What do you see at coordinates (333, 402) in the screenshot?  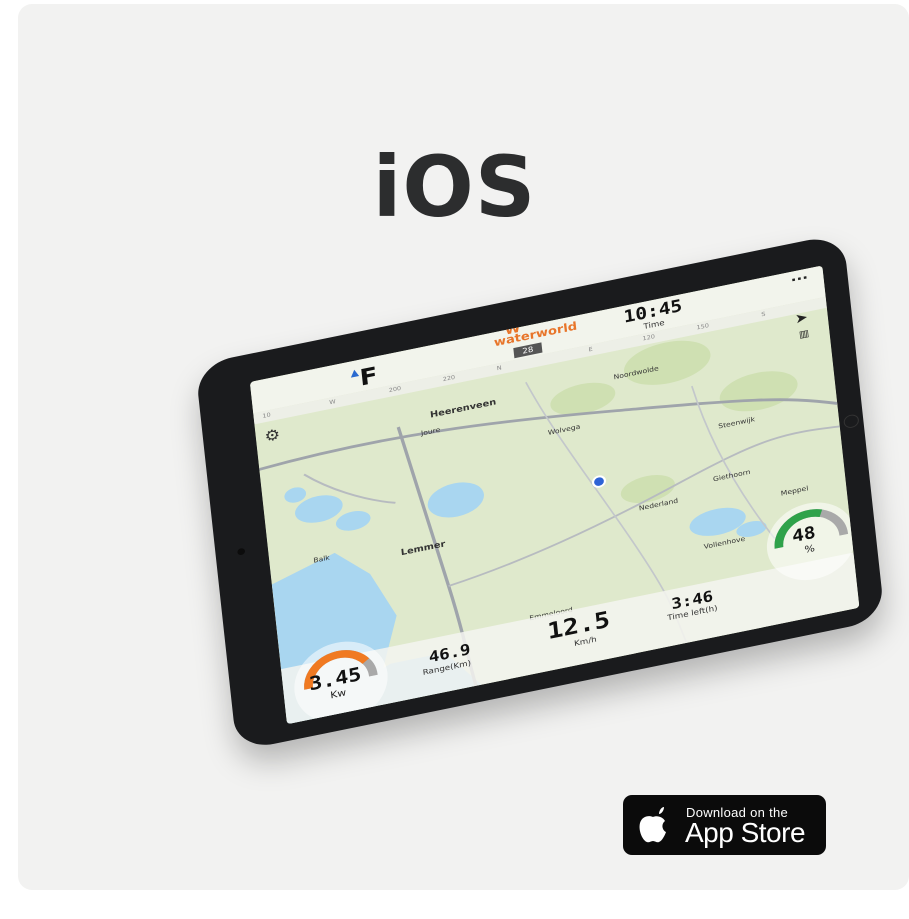 I see `scale-tick: W` at bounding box center [333, 402].